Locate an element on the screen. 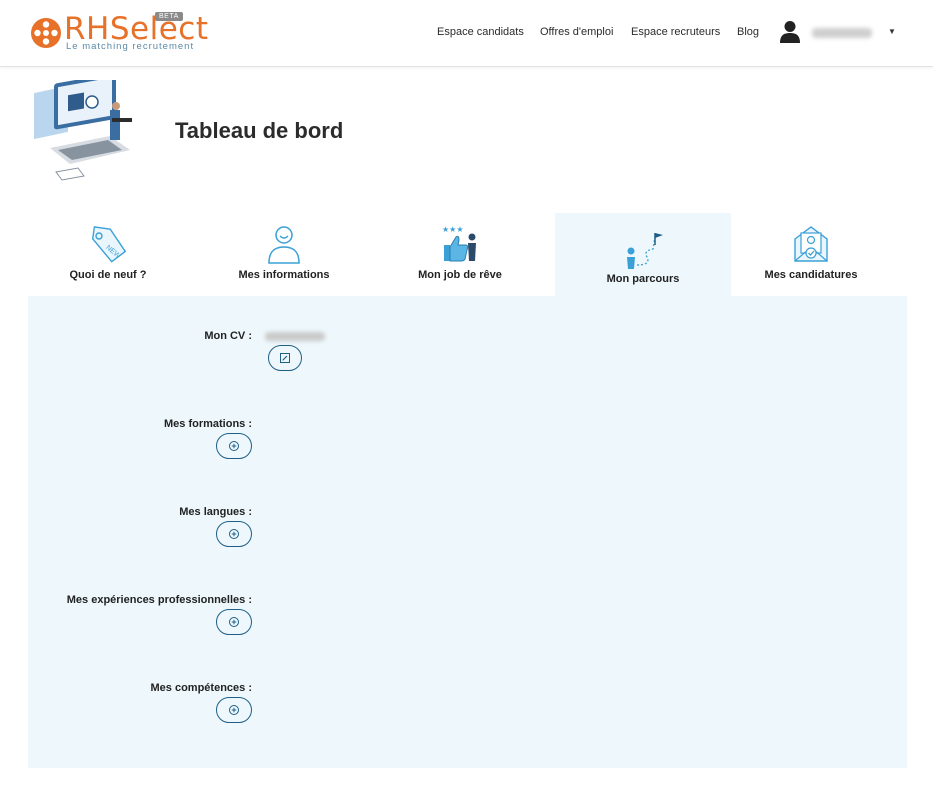 Image resolution: width=933 pixels, height=785 pixels. nav-offres-emploi: Offres d'emploi is located at coordinates (576, 32).